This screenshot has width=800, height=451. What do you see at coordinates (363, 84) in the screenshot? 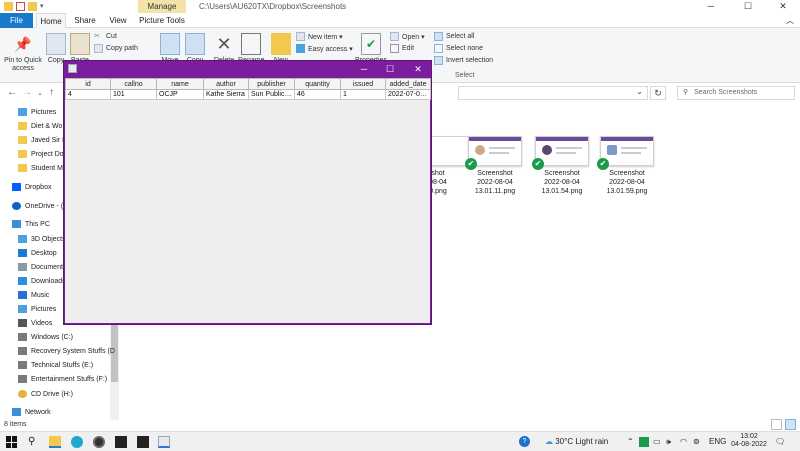
I see `column-header: issued` at bounding box center [363, 84].